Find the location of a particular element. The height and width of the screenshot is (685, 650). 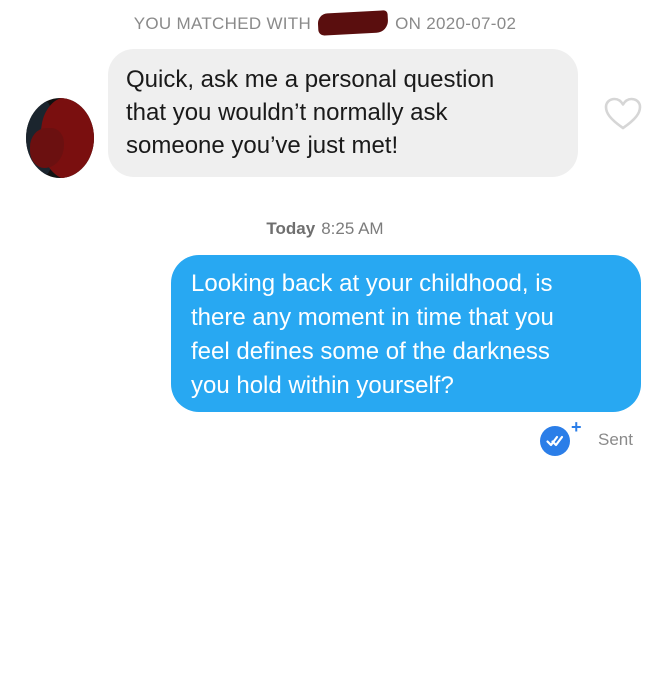

match-header: YOU MATCHED WITH ON 2020-07-02 is located at coordinates (325, 23).